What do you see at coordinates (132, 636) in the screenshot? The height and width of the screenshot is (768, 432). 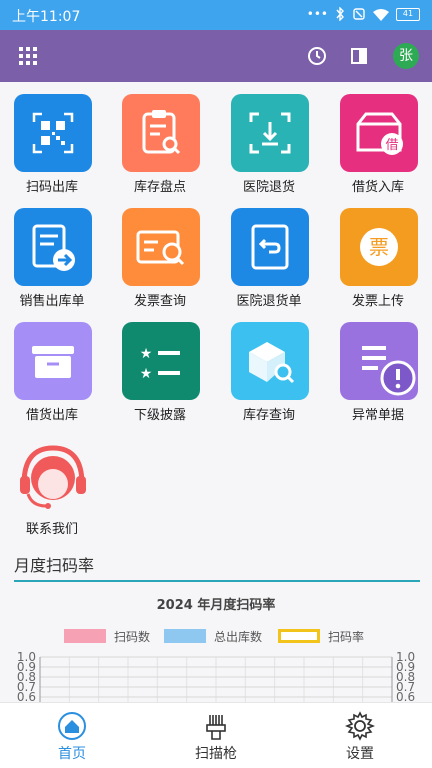 I see `legend-label: 扫码数` at bounding box center [132, 636].